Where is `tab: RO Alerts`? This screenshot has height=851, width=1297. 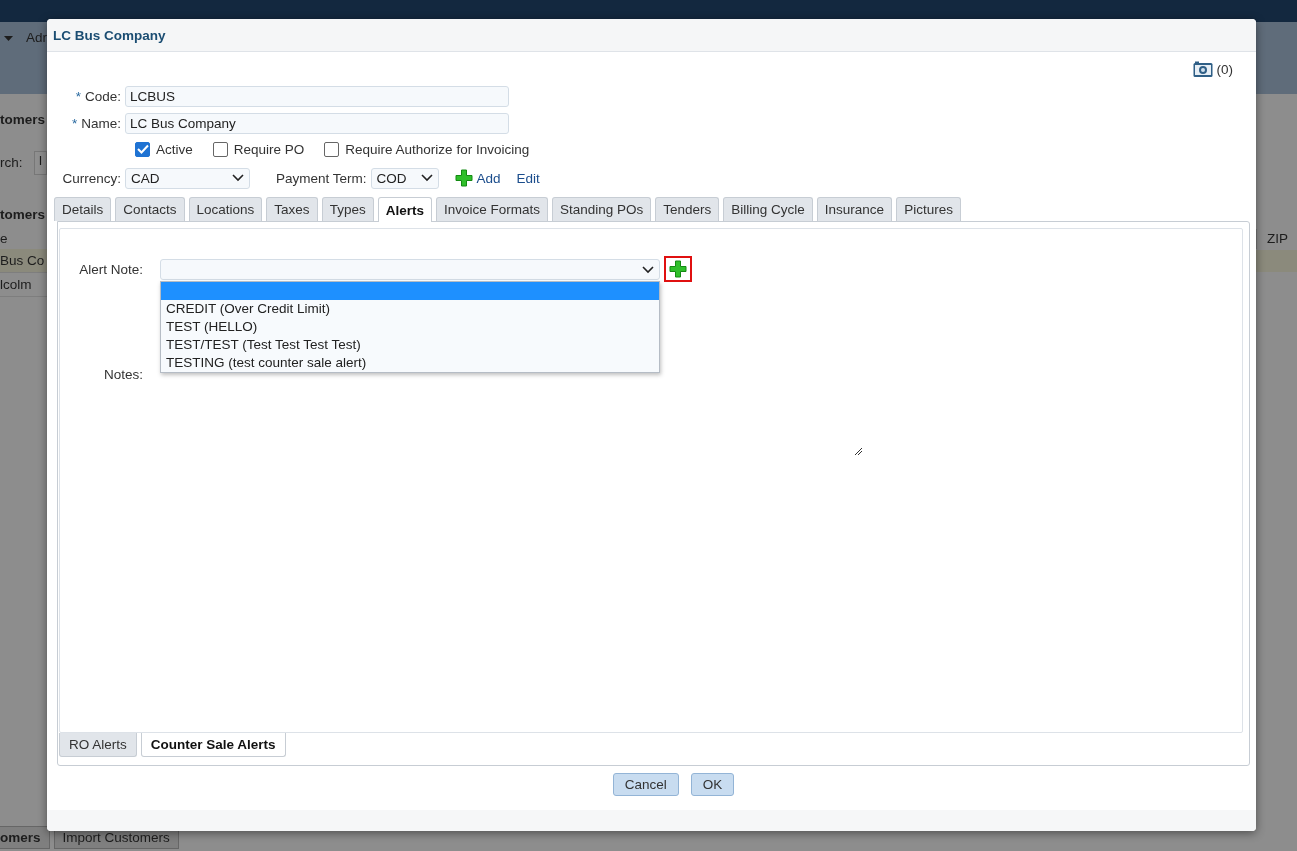 tab: RO Alerts is located at coordinates (98, 745).